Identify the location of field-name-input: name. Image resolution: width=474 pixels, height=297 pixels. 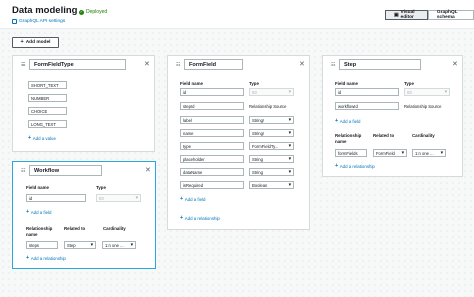
(212, 133).